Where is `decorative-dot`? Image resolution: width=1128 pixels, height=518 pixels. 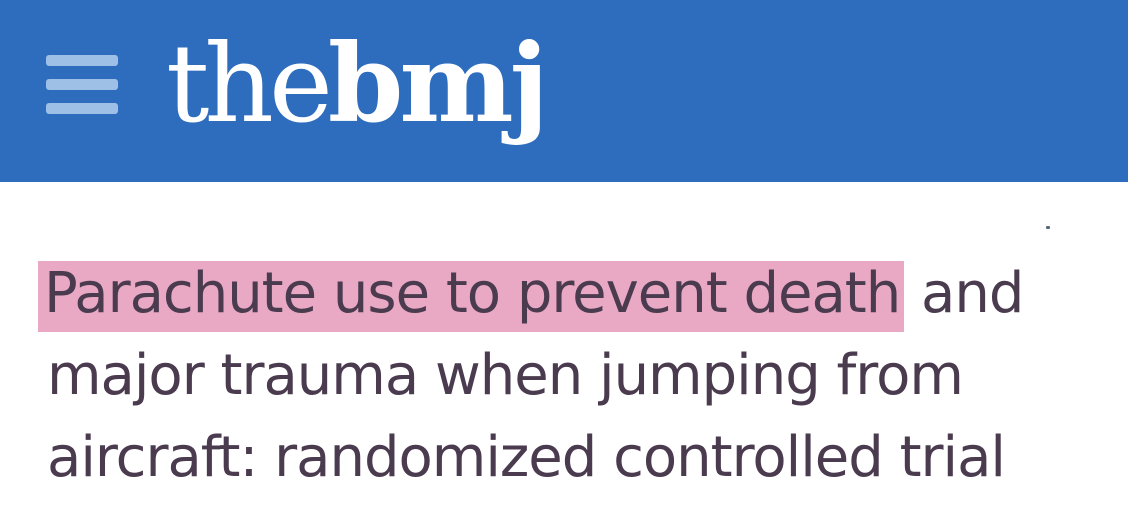 decorative-dot is located at coordinates (1048, 227).